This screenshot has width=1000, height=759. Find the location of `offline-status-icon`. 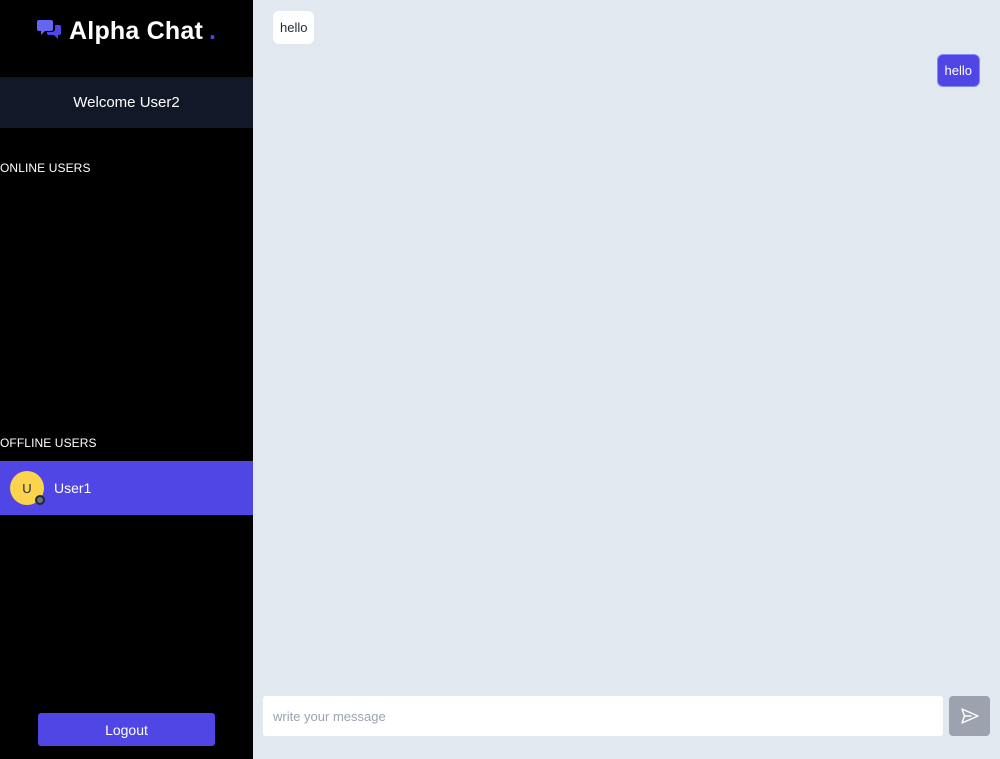

offline-status-icon is located at coordinates (40, 500).